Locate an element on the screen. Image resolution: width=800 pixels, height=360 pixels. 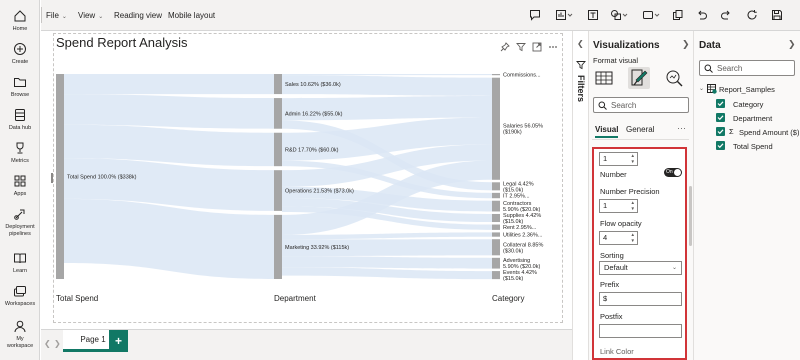
nav-browse: Browse is located at coordinates (20, 87).